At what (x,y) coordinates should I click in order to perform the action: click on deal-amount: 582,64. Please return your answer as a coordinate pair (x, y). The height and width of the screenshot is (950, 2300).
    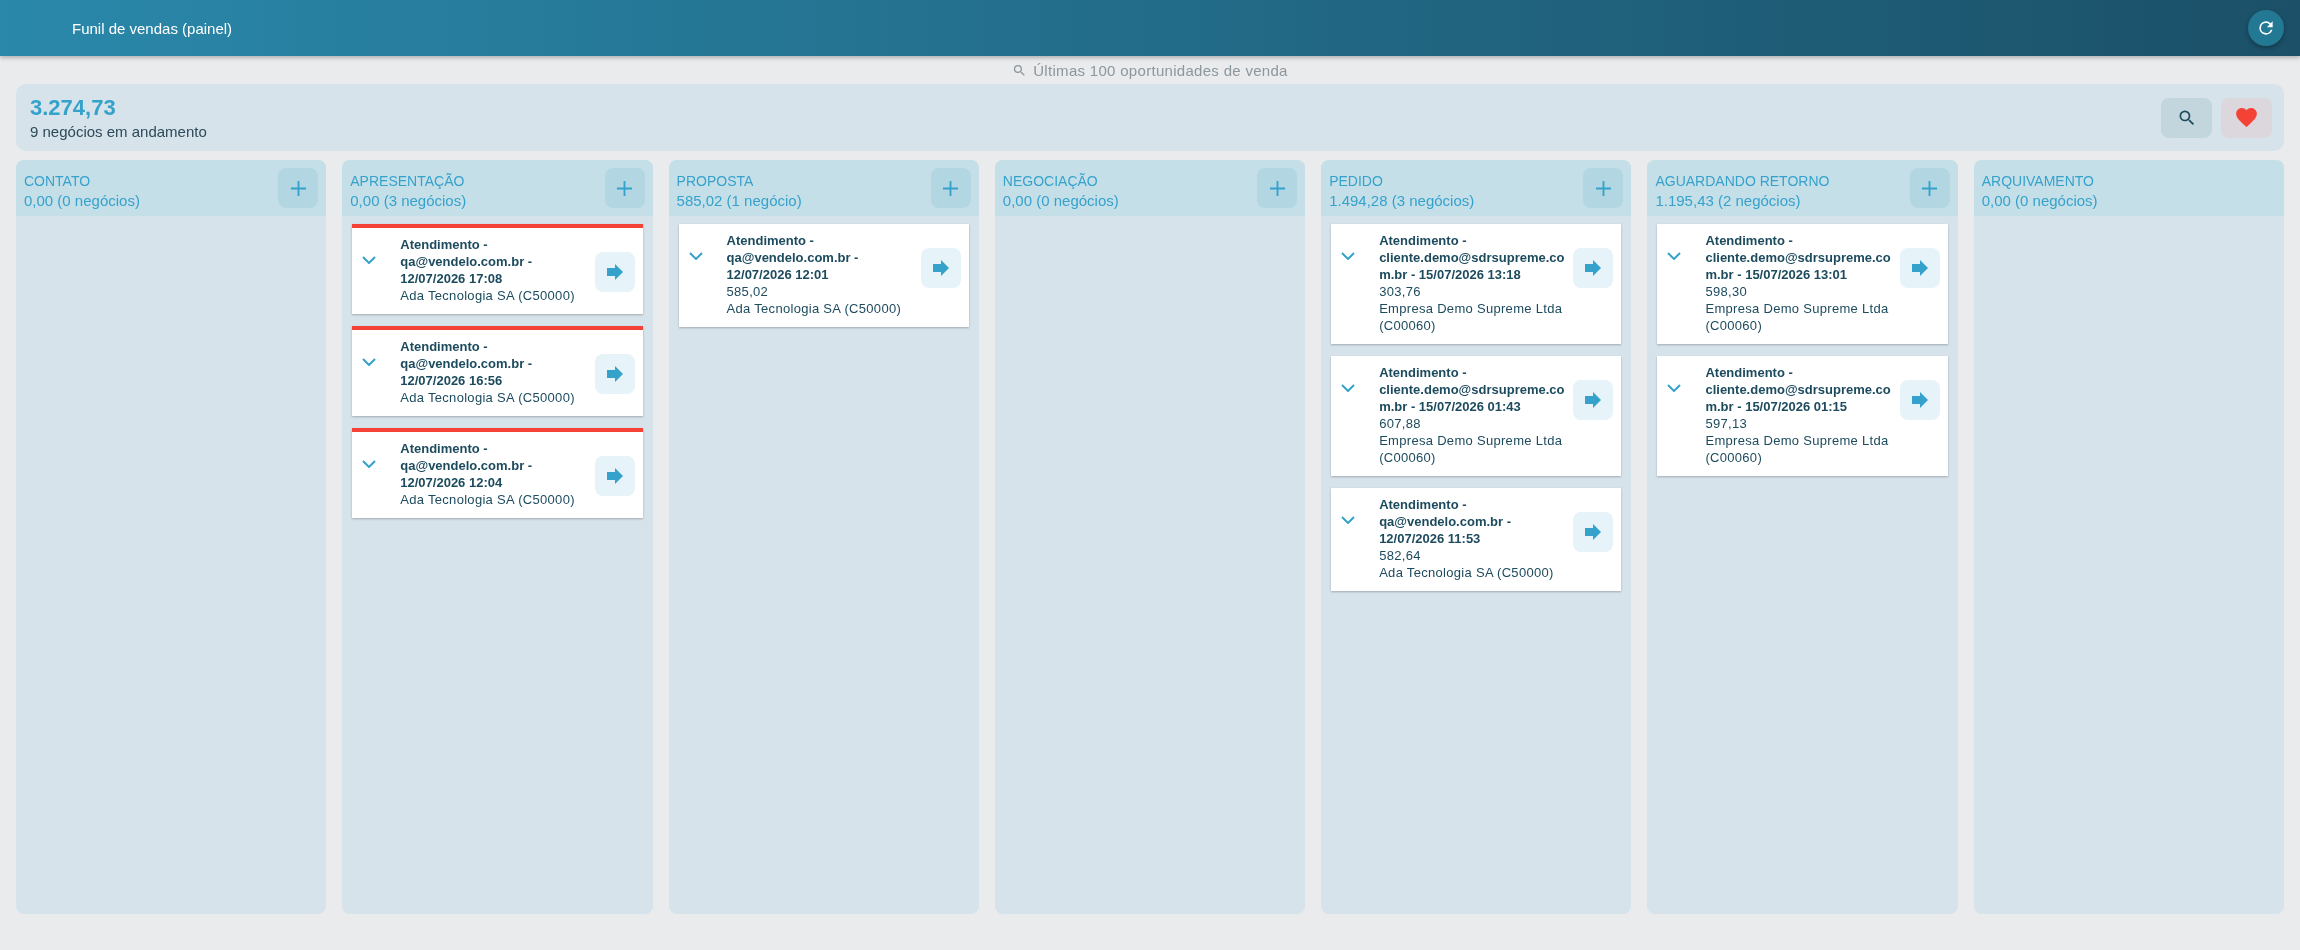
    Looking at the image, I should click on (1400, 555).